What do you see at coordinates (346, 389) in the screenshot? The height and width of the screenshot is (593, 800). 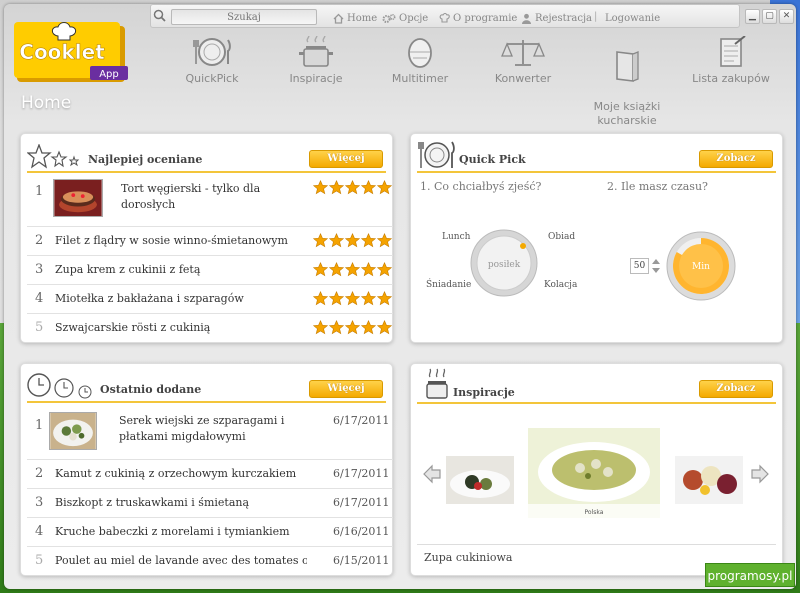 I see `recent-more-button: Więcej` at bounding box center [346, 389].